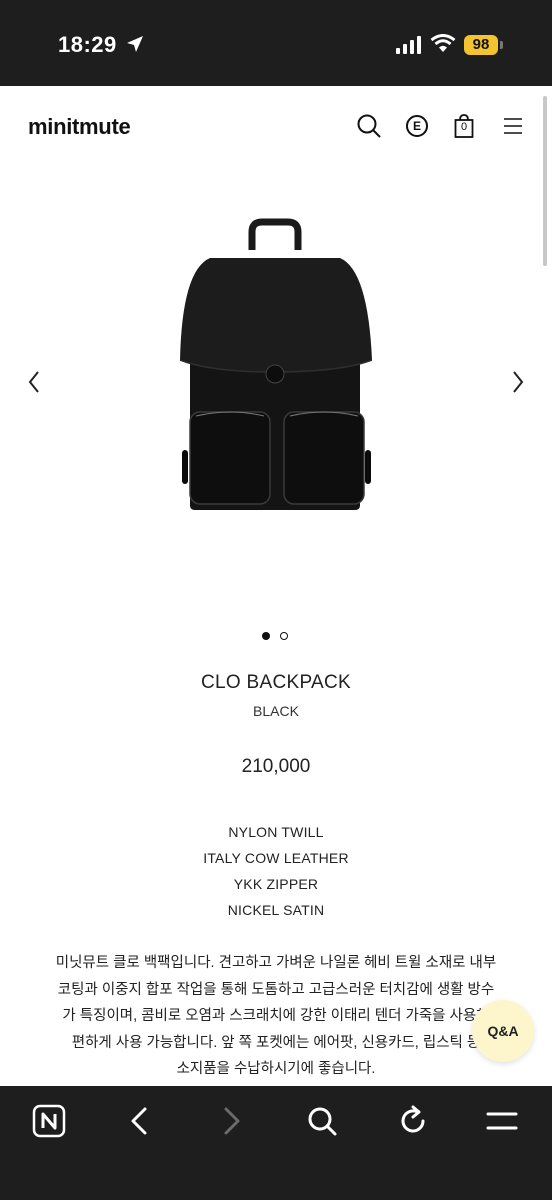  Describe the element at coordinates (276, 832) in the screenshot. I see `spec-item: NYLON TWILL` at that location.